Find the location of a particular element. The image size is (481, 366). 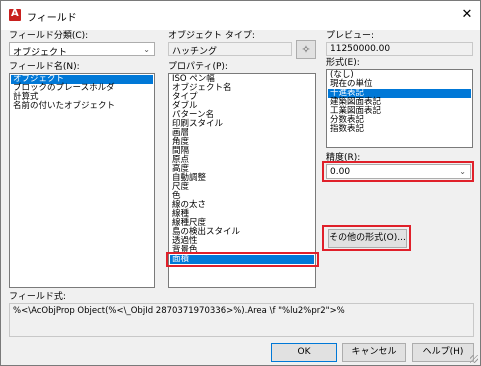

select-object-icon: ✧ is located at coordinates (306, 49).